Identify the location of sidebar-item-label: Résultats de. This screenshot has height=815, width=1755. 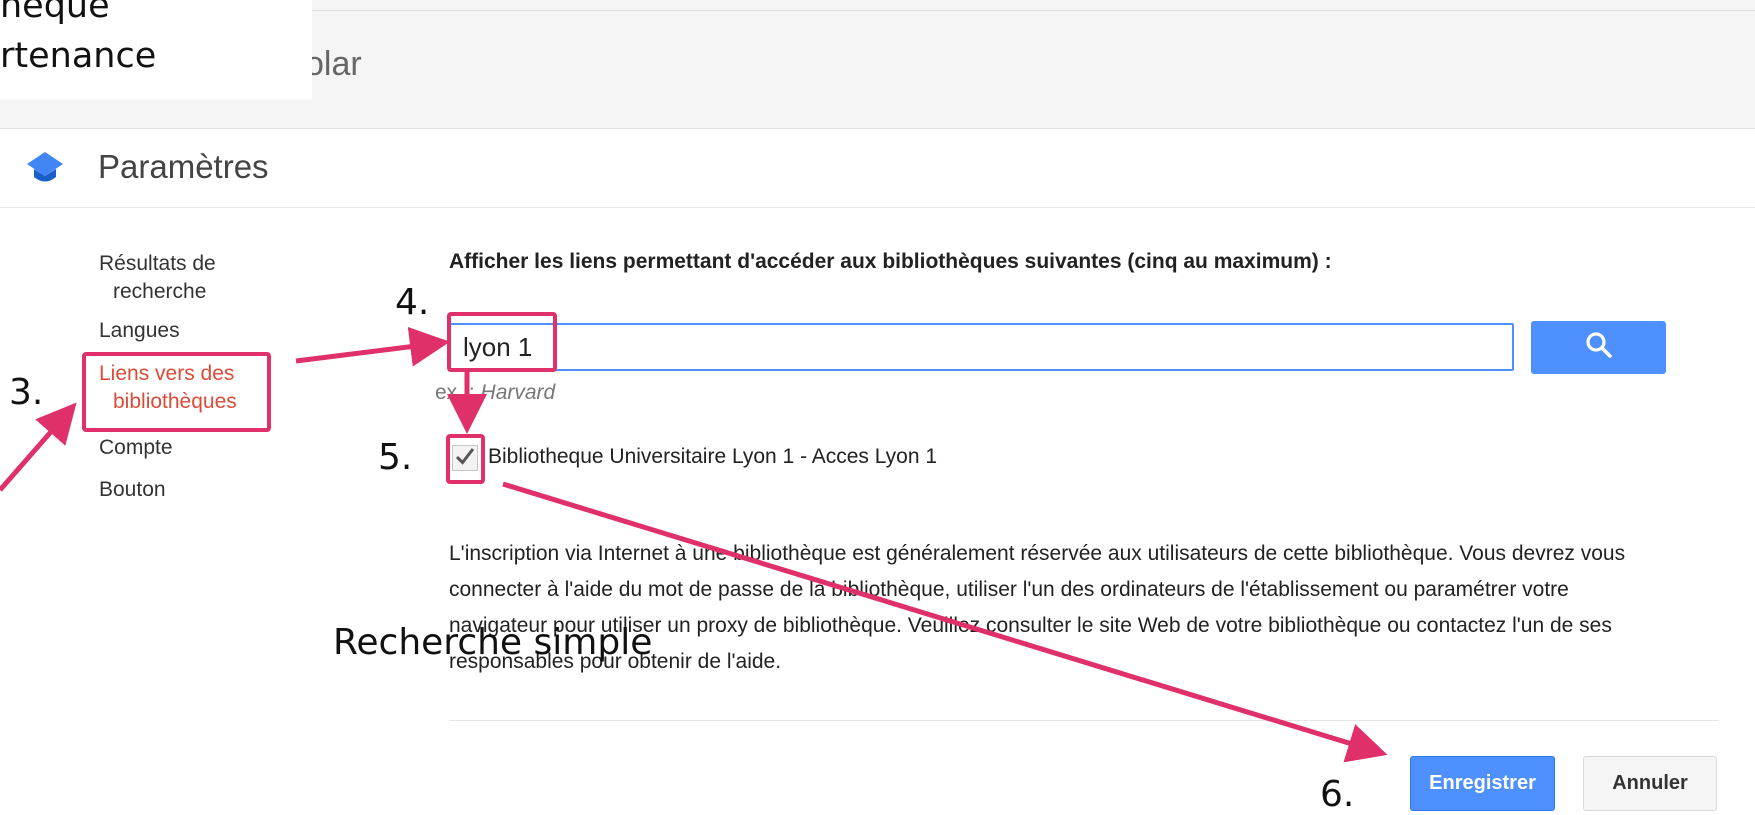
(157, 263).